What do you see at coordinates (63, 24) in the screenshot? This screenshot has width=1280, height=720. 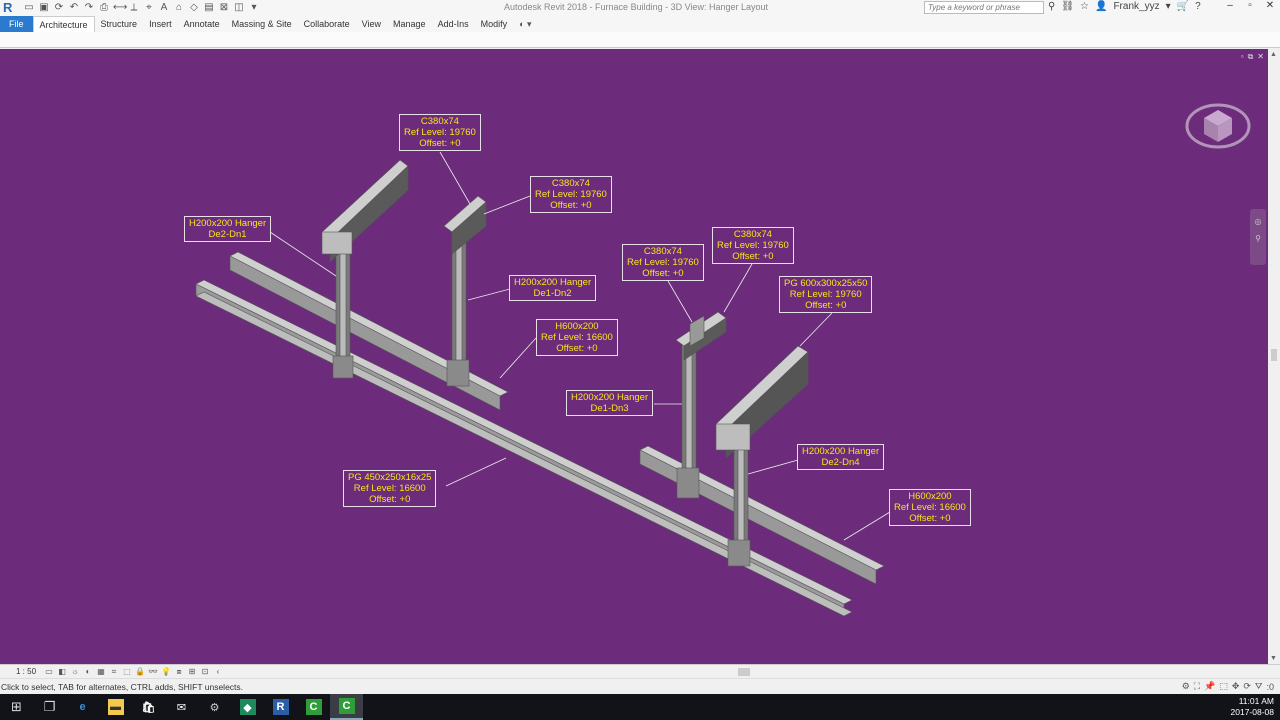 I see `tab-architecture: Architecture` at bounding box center [63, 24].